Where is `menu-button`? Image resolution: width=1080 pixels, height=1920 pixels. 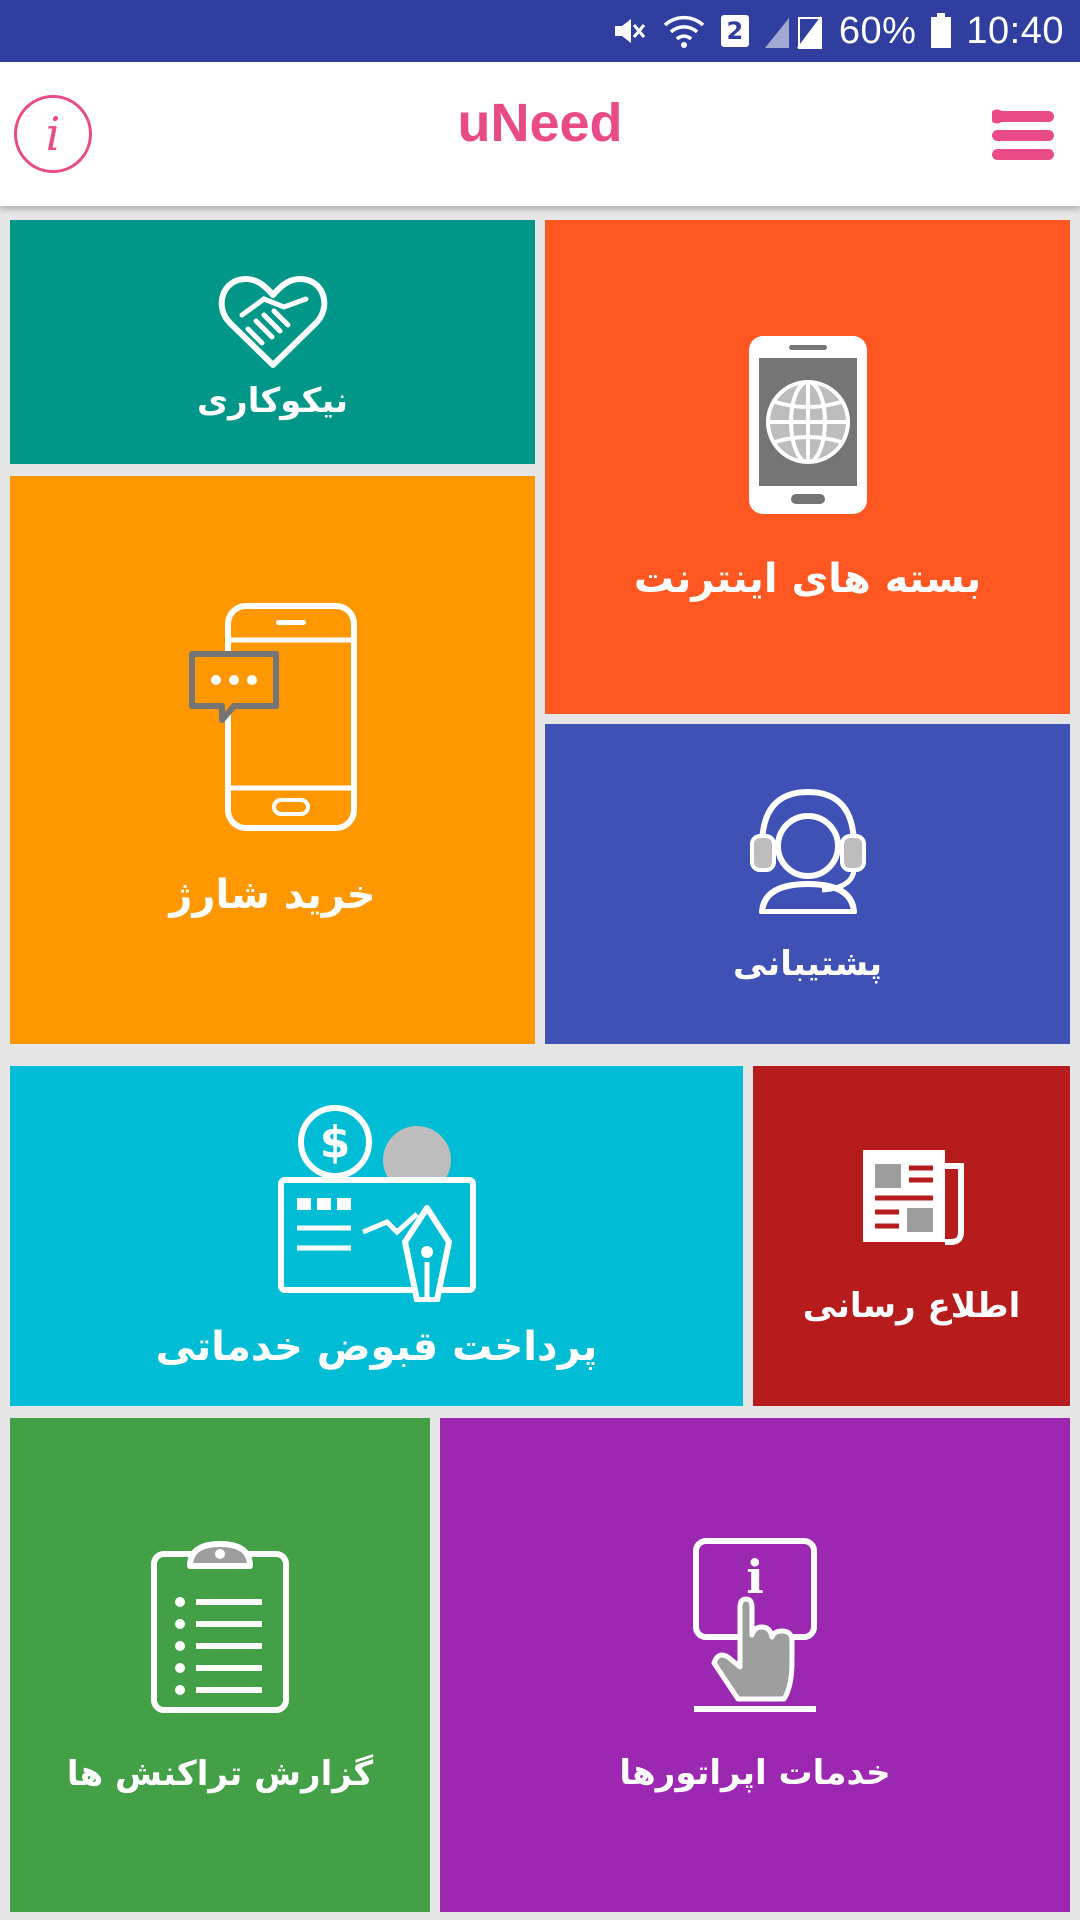
menu-button is located at coordinates (1024, 136).